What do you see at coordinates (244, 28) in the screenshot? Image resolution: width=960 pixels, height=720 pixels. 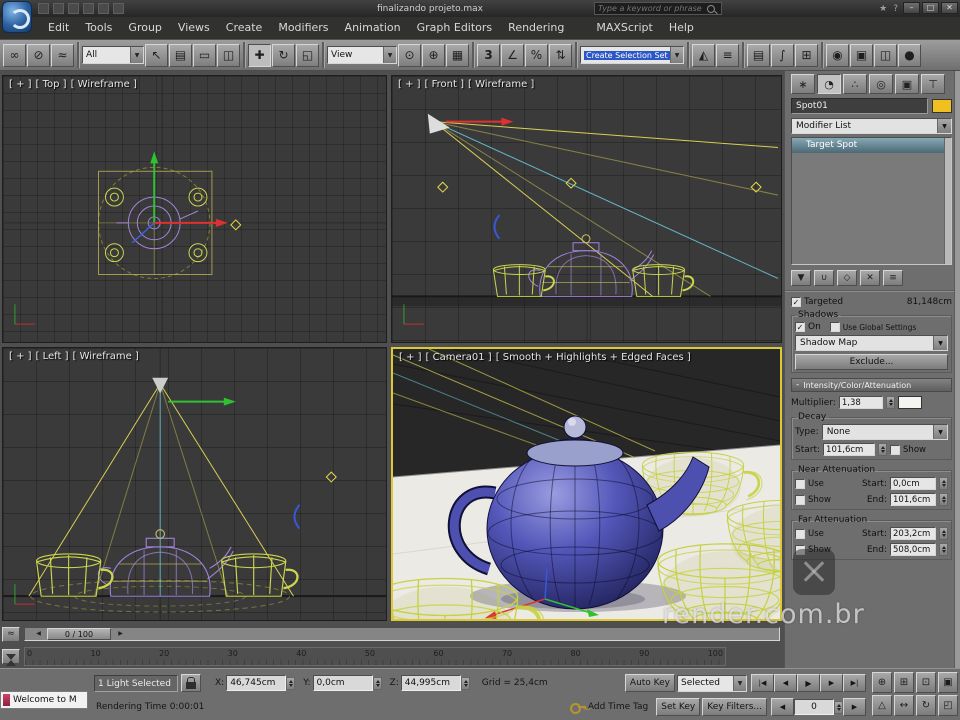 I see `menu-create: Create` at bounding box center [244, 28].